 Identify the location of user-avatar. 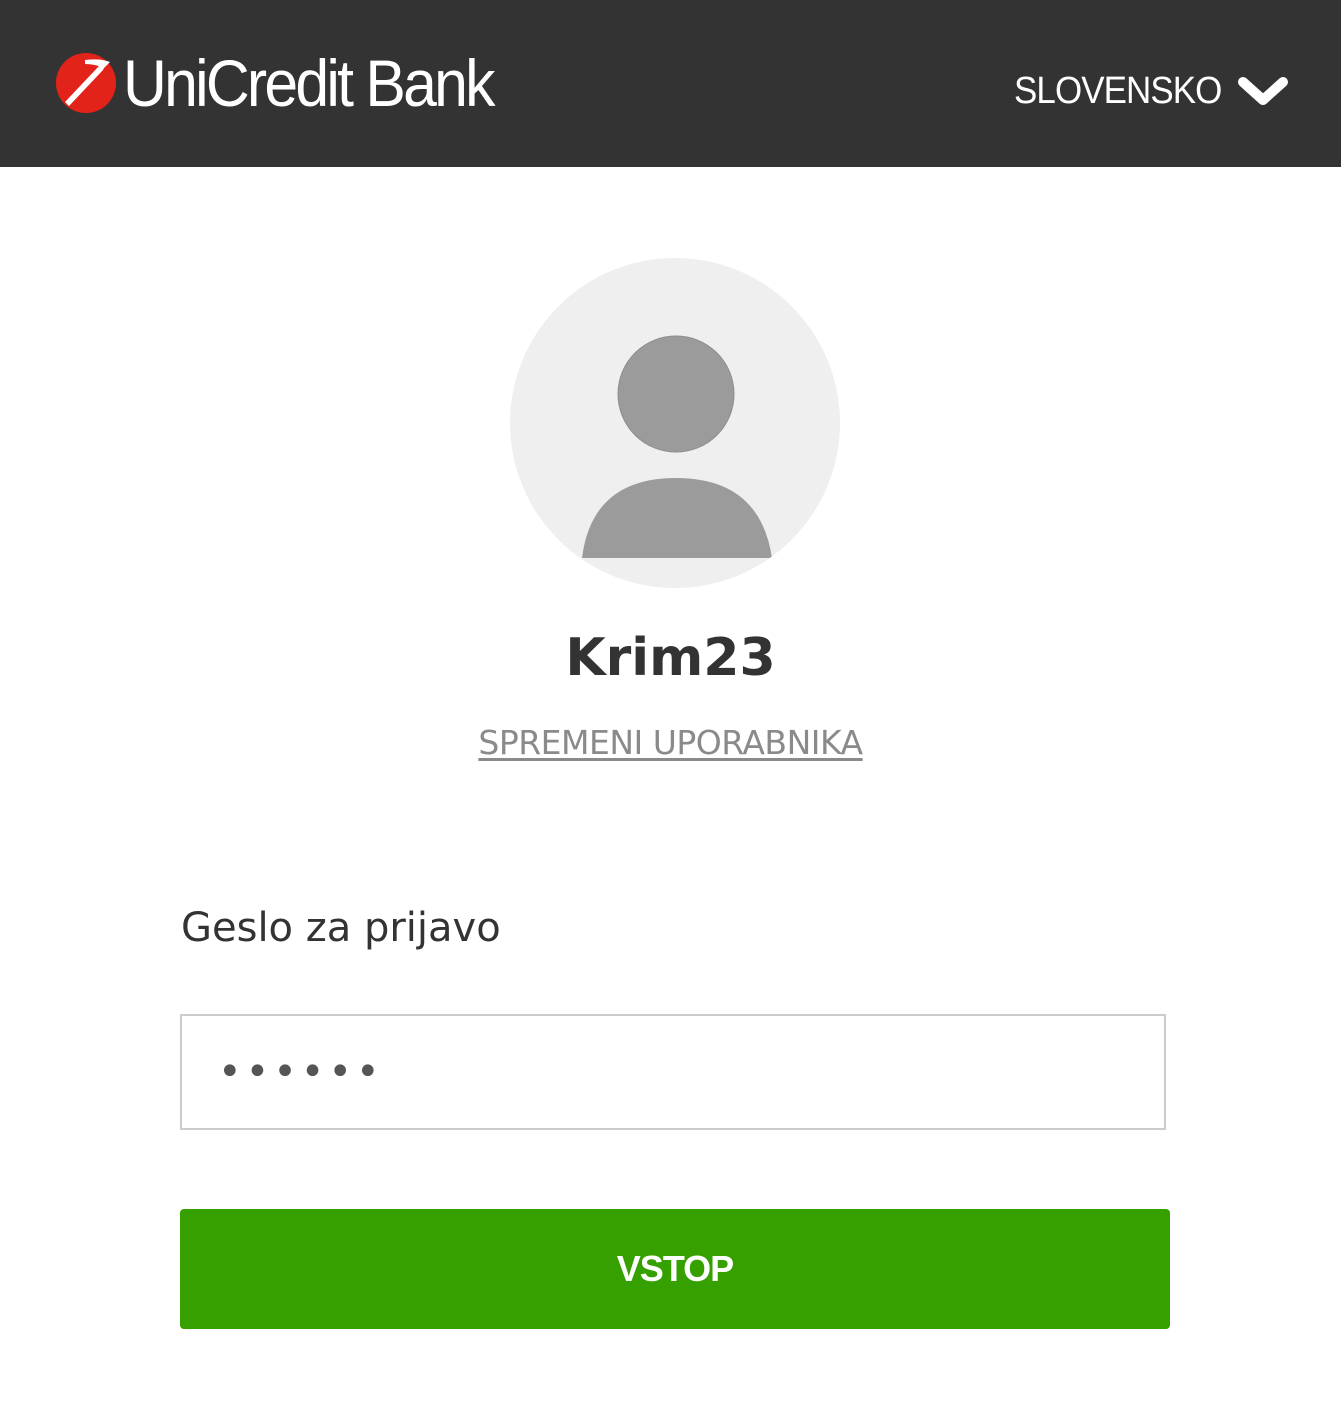
(675, 423).